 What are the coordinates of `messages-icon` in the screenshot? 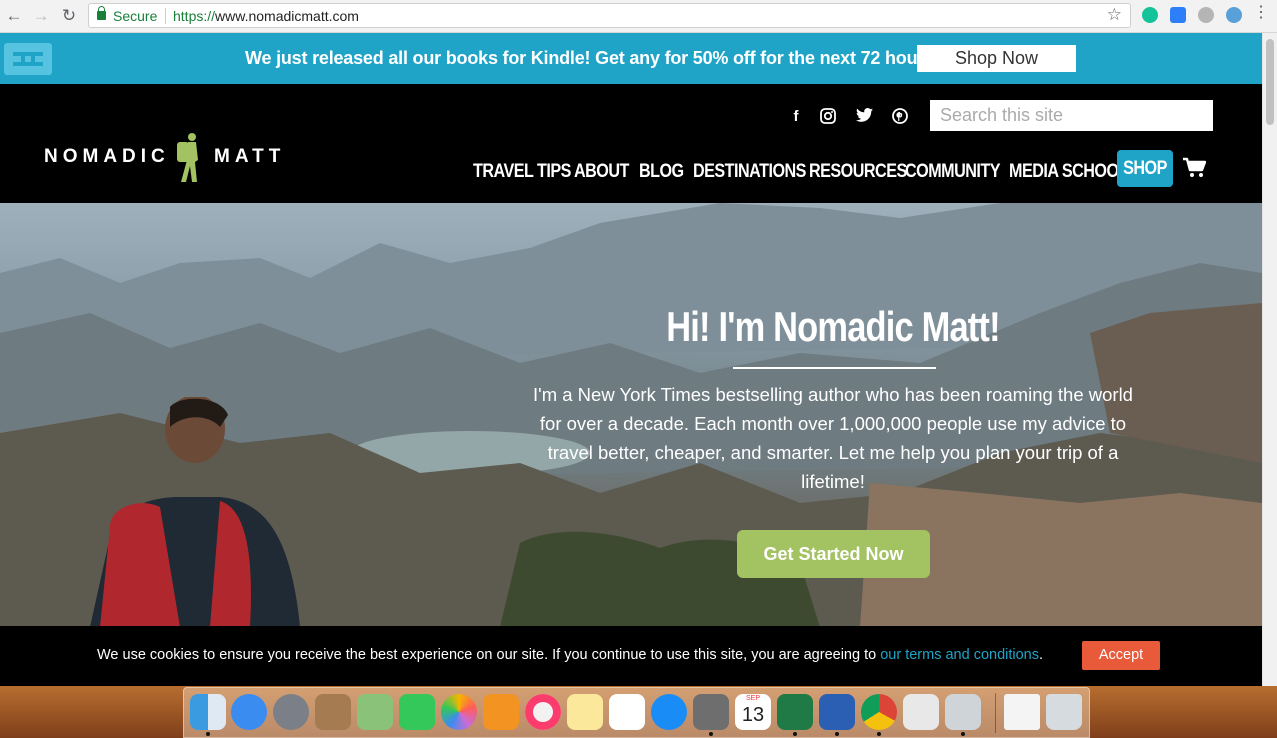 It's located at (249, 712).